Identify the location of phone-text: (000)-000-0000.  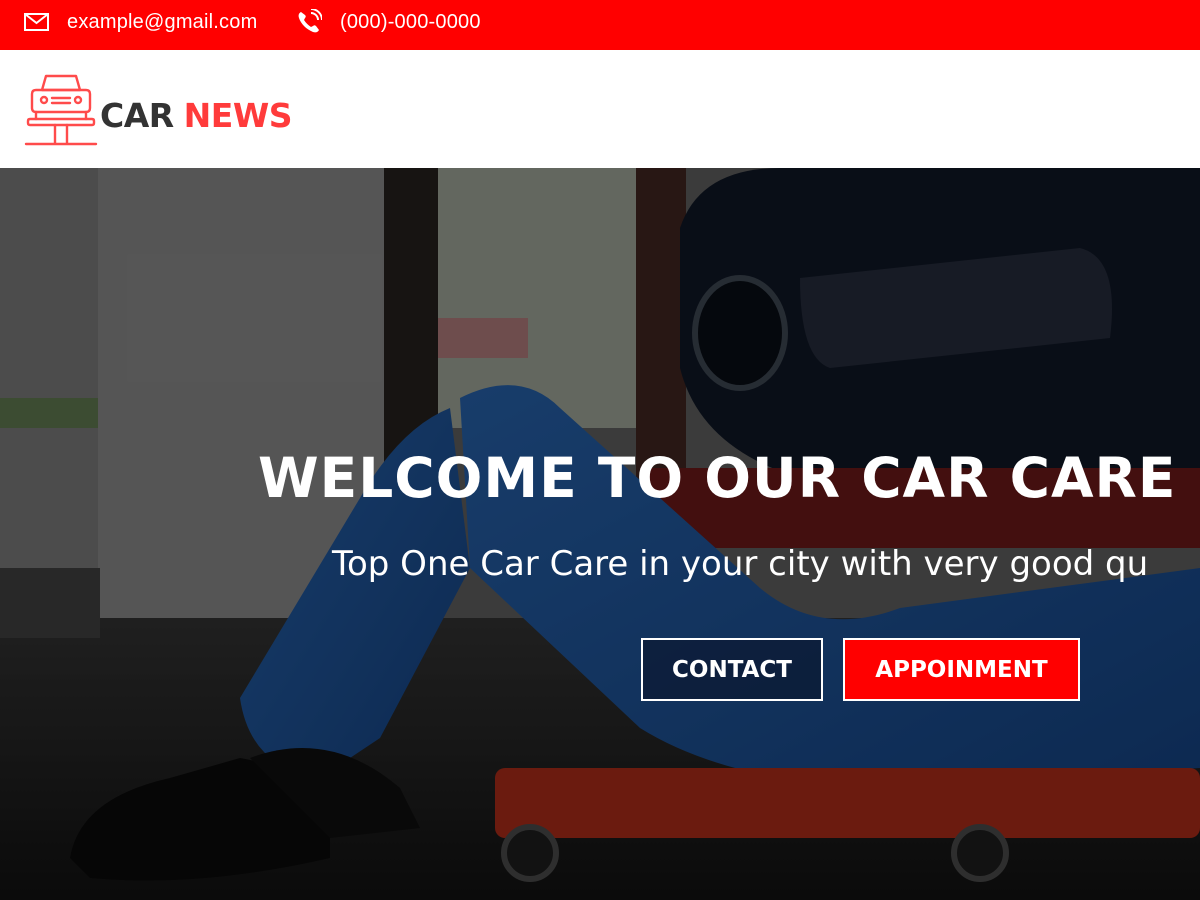
(410, 22).